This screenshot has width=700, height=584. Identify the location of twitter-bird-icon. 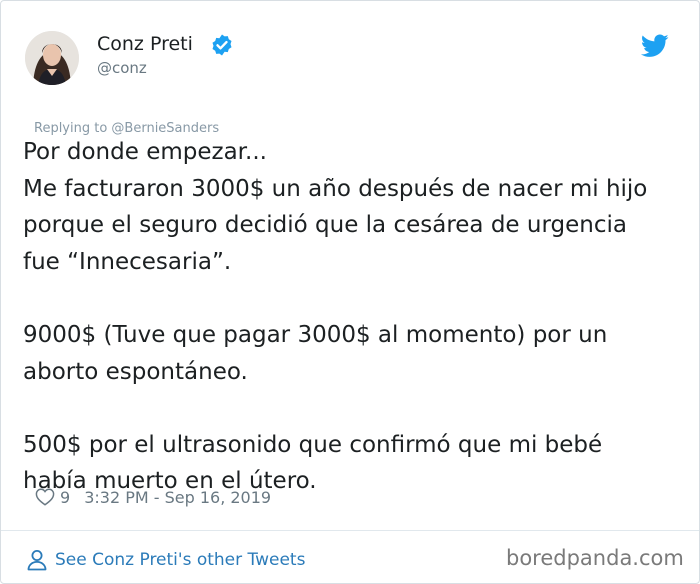
(655, 46).